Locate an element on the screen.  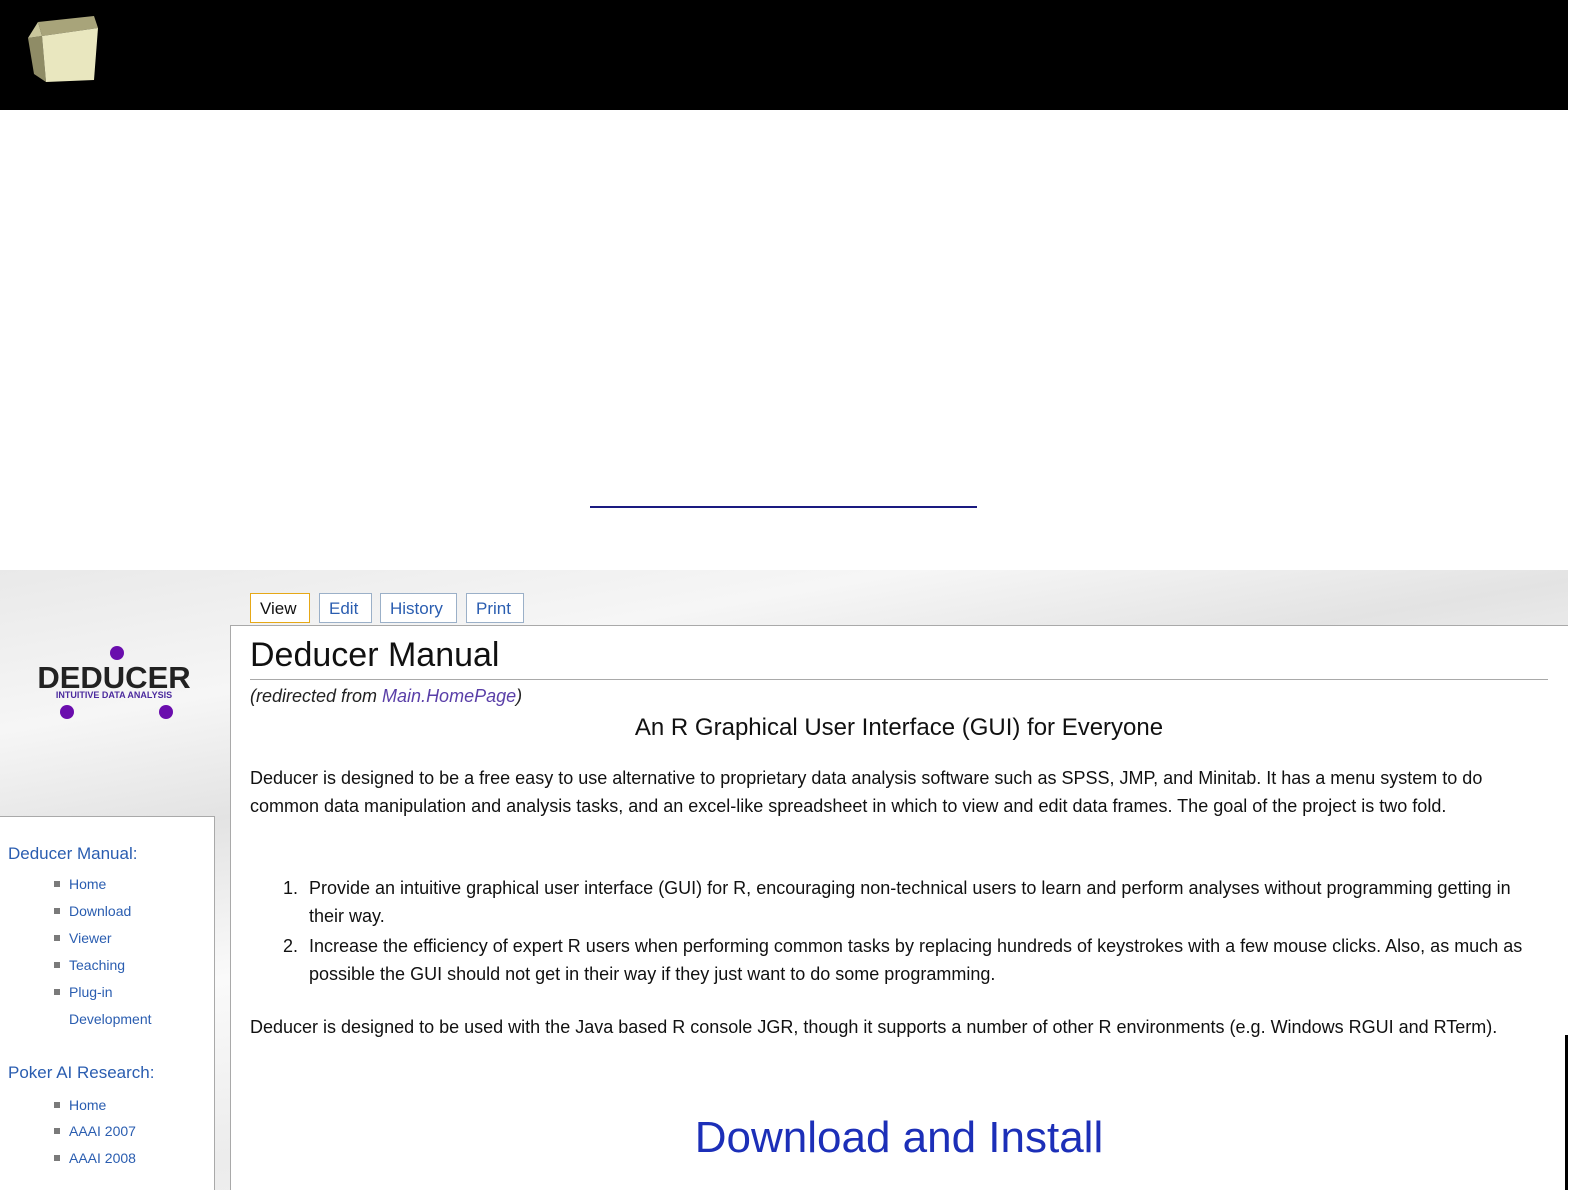
sidebar-item-plugin-development: Development is located at coordinates (110, 1019).